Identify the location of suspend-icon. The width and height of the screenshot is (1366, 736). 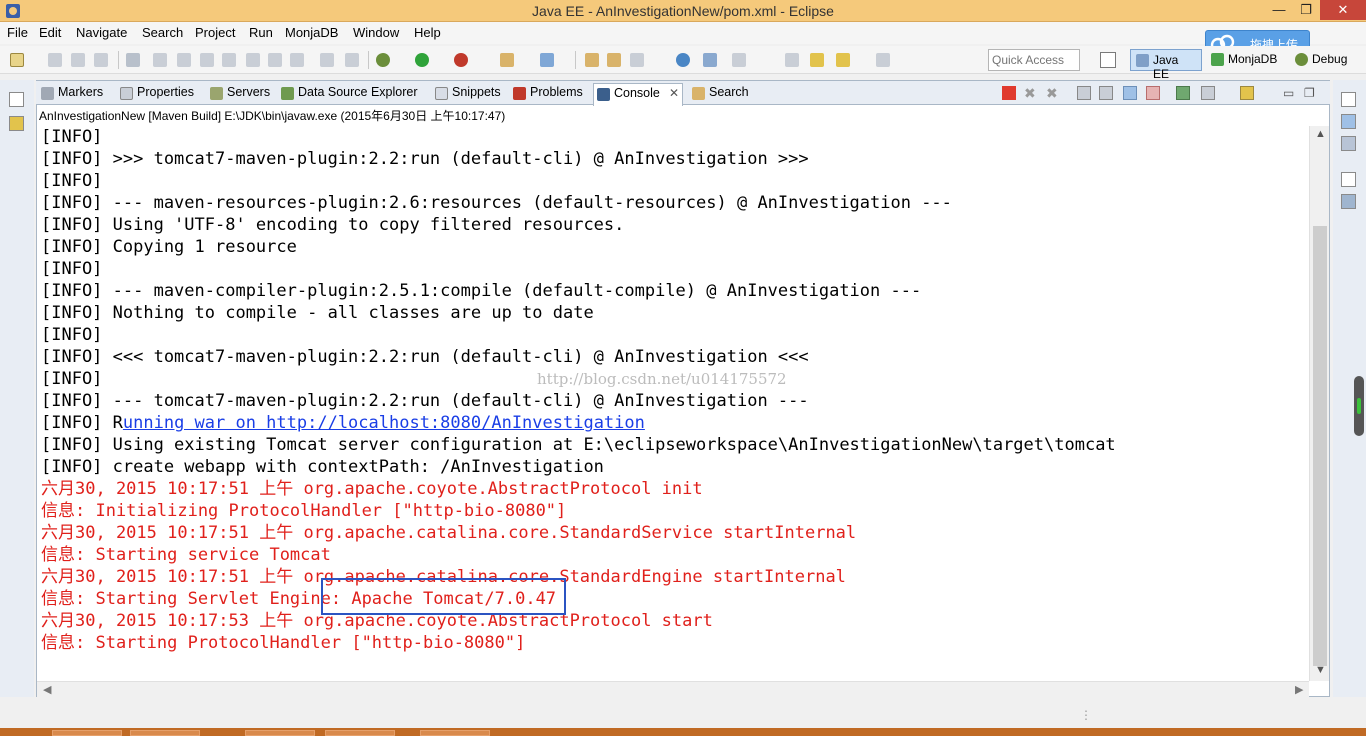
(184, 60).